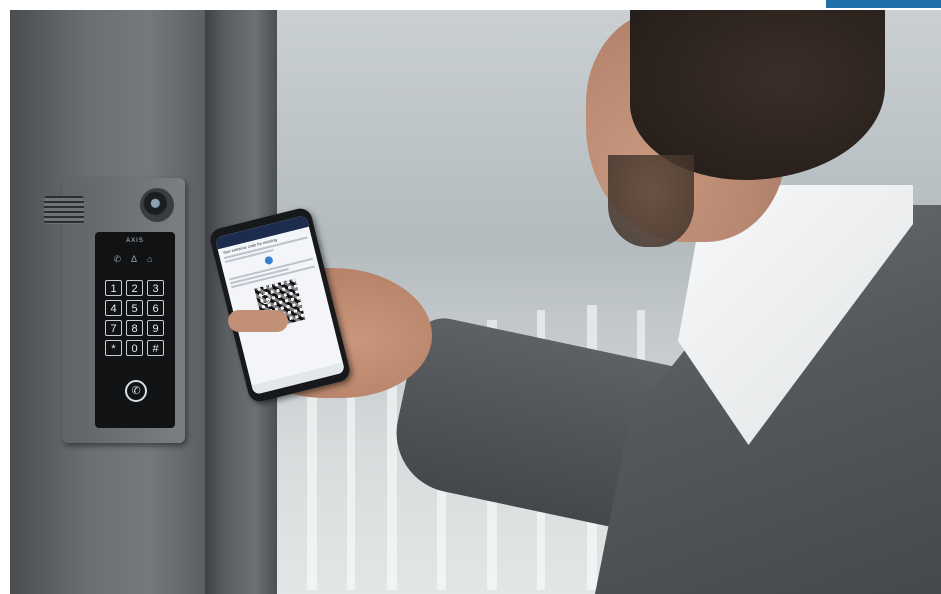 The height and width of the screenshot is (594, 941). I want to click on intercom-camera-icon, so click(157, 205).